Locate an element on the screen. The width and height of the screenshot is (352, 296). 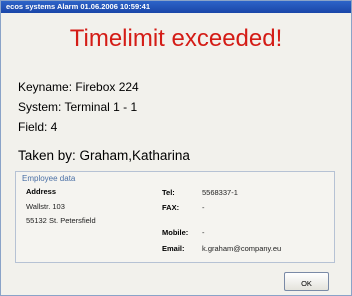
mobile-value: - is located at coordinates (203, 232).